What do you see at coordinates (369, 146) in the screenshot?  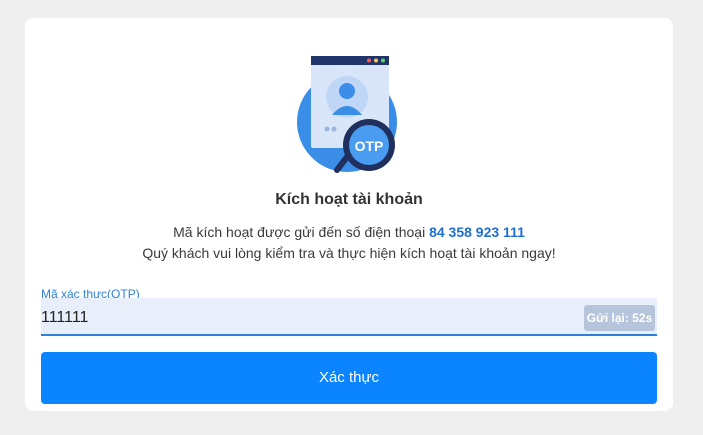 I see `otp-badge-text: OTP` at bounding box center [369, 146].